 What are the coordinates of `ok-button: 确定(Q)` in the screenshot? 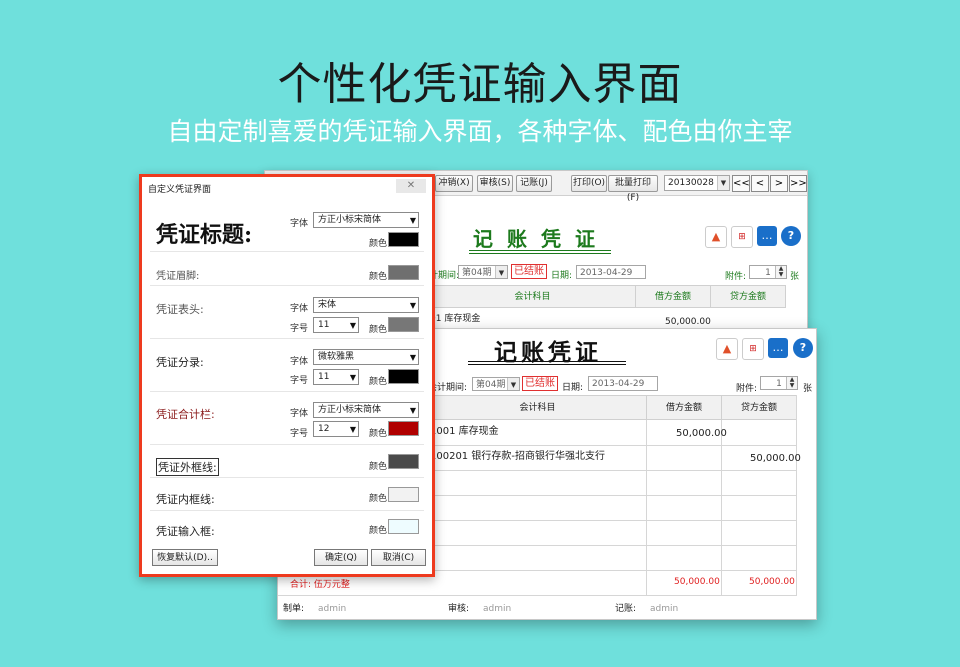 It's located at (341, 557).